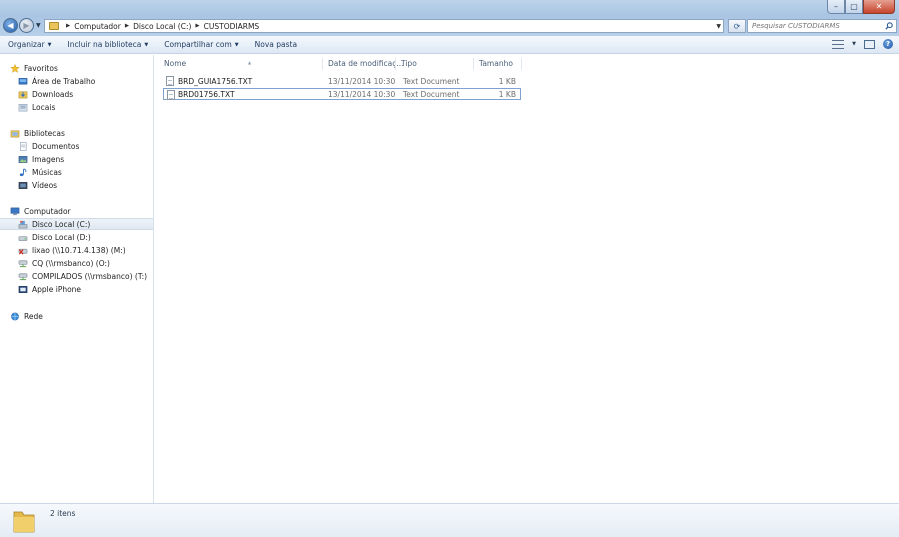 The image size is (899, 537). What do you see at coordinates (56, 146) in the screenshot?
I see `sidebar-item-label: Documentos` at bounding box center [56, 146].